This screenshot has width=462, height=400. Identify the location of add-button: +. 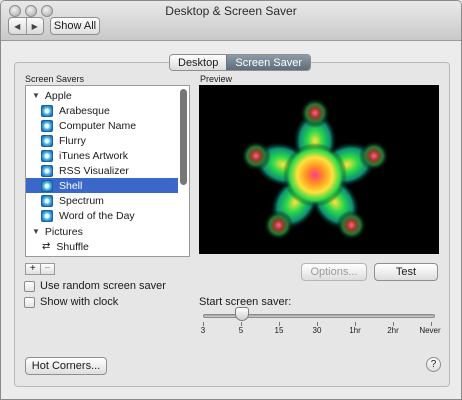
(33, 269).